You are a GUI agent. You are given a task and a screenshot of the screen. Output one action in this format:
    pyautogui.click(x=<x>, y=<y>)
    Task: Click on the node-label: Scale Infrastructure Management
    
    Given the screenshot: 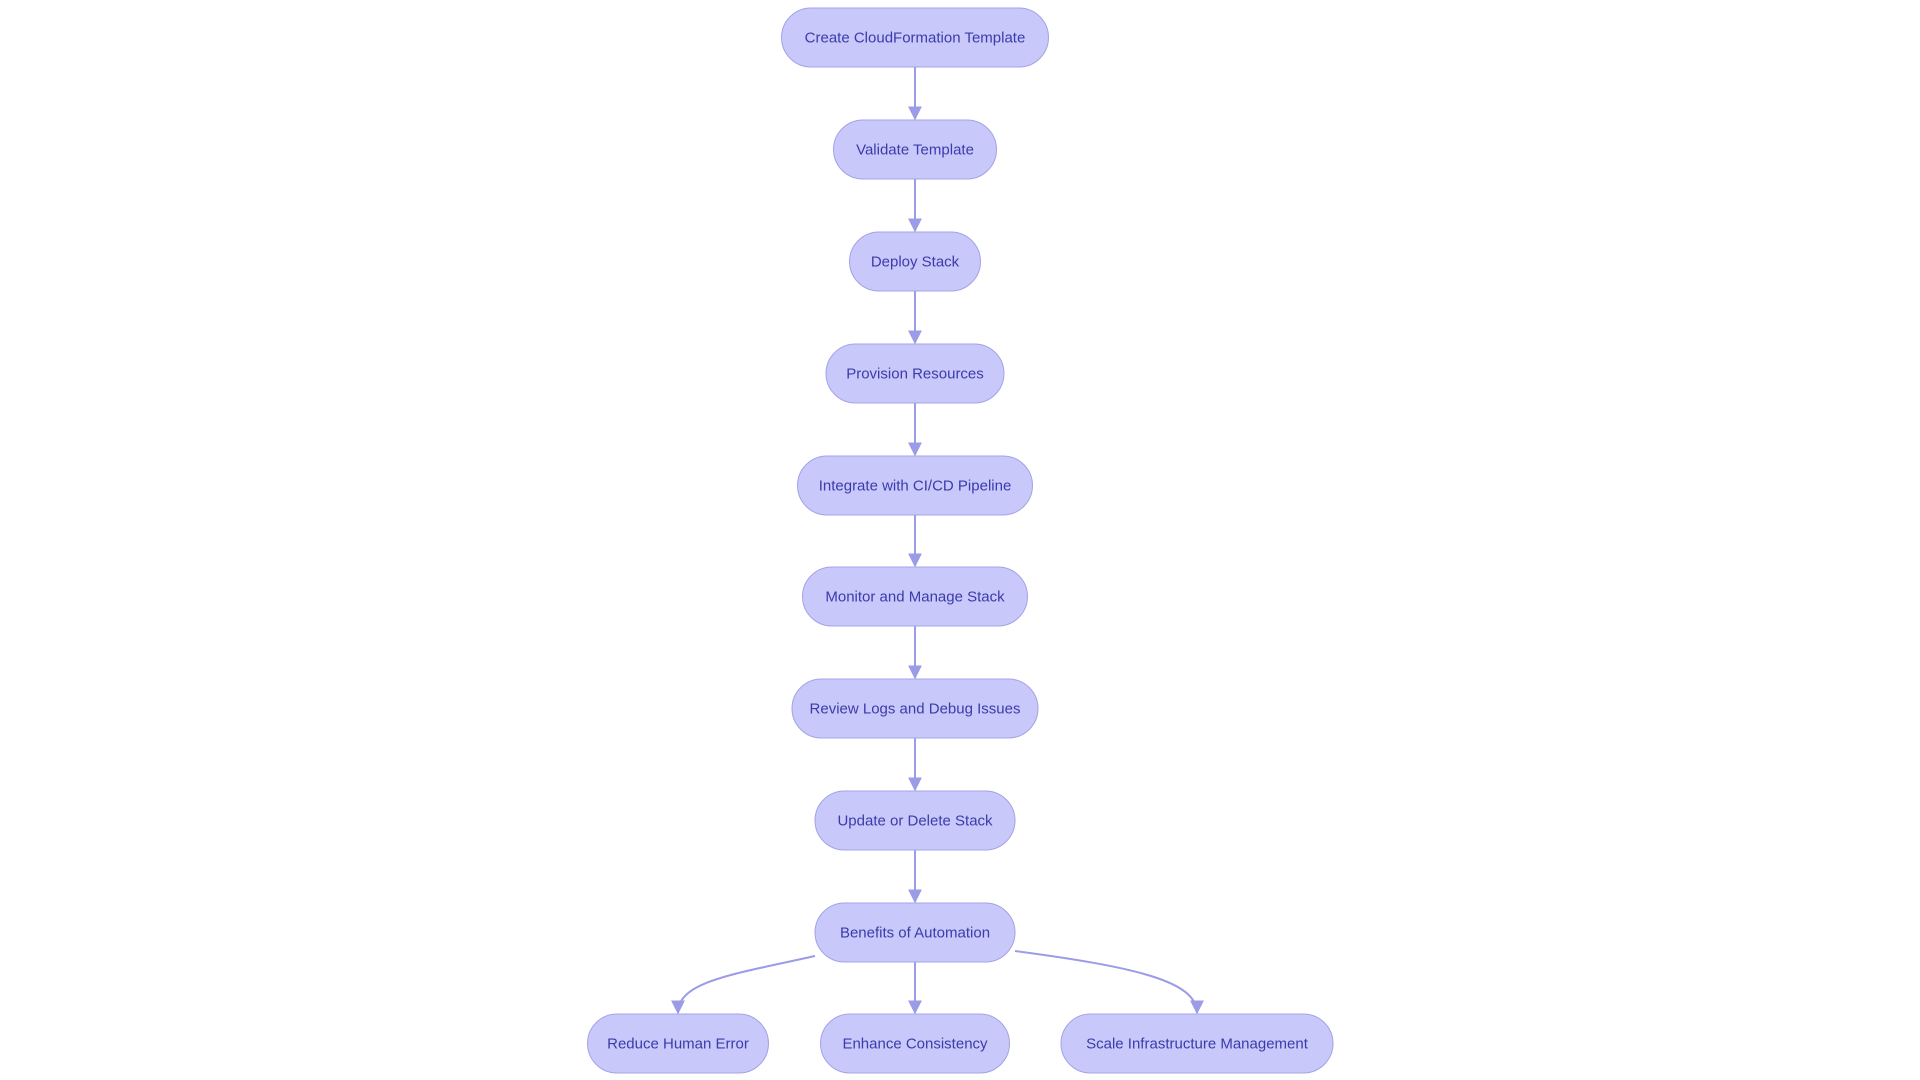 What is the action you would take?
    pyautogui.click(x=1197, y=1044)
    